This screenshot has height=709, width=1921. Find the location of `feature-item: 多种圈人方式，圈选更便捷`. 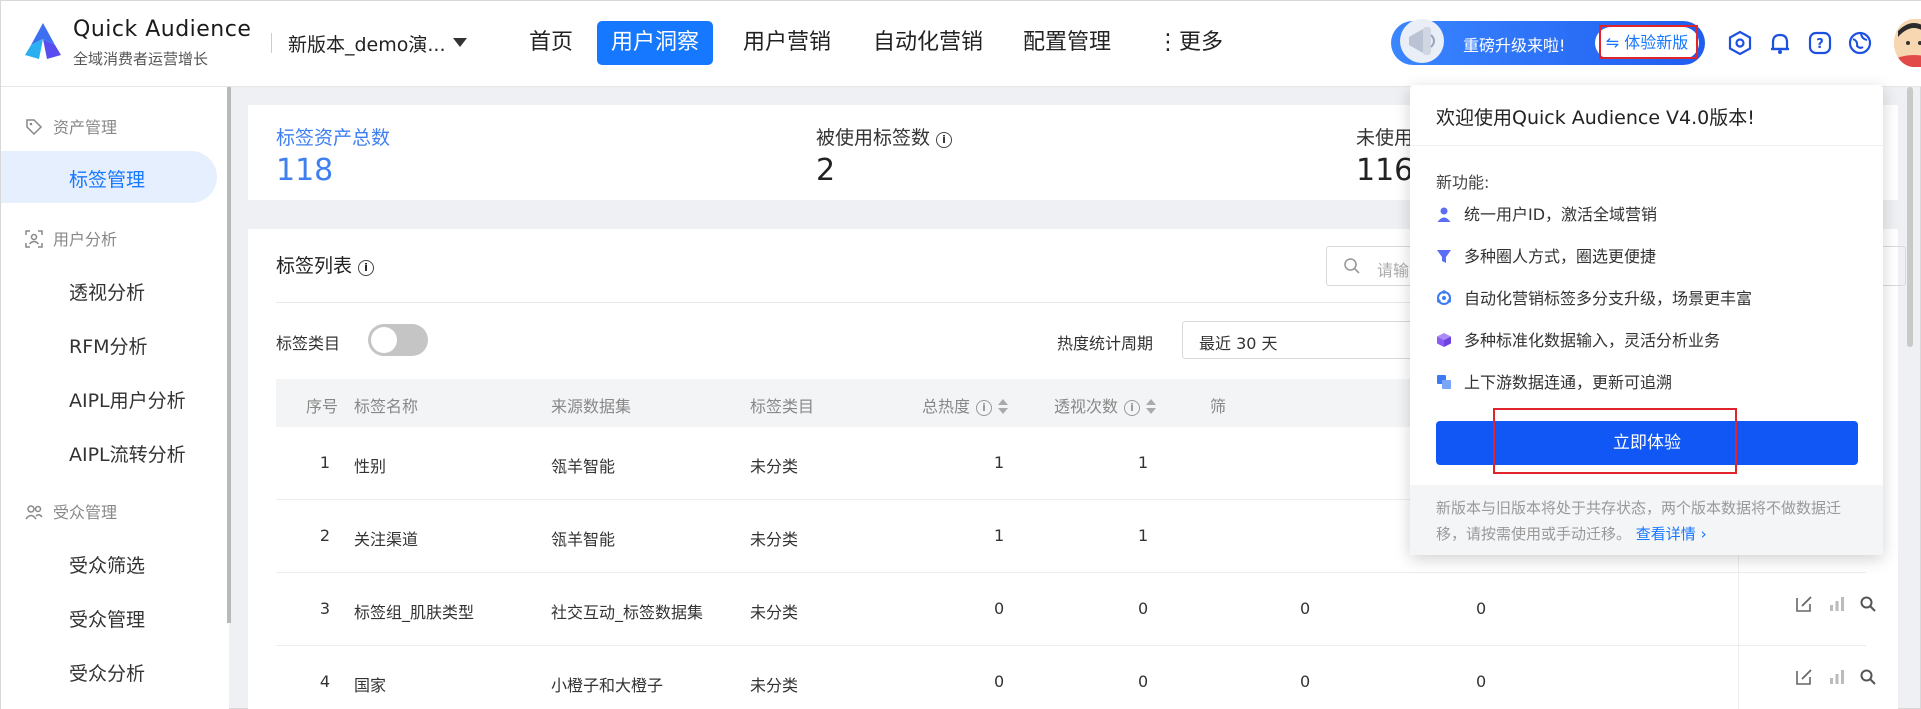

feature-item: 多种圈人方式，圈选更便捷 is located at coordinates (1546, 255).